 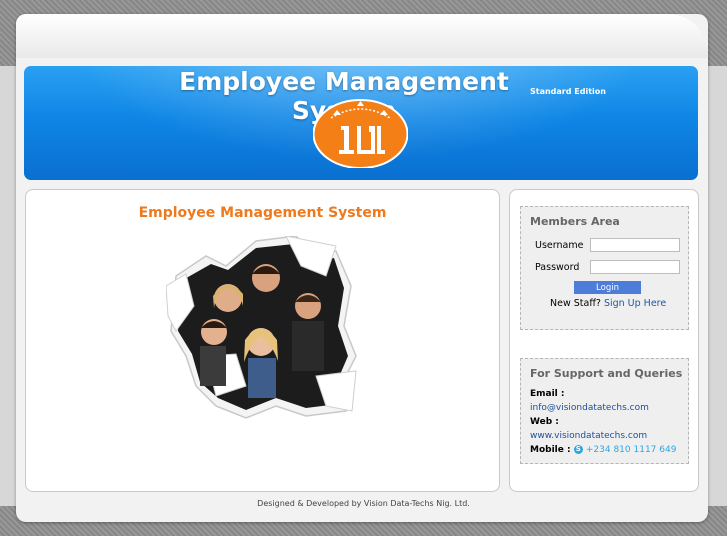 I want to click on skype-icon: S, so click(x=578, y=449).